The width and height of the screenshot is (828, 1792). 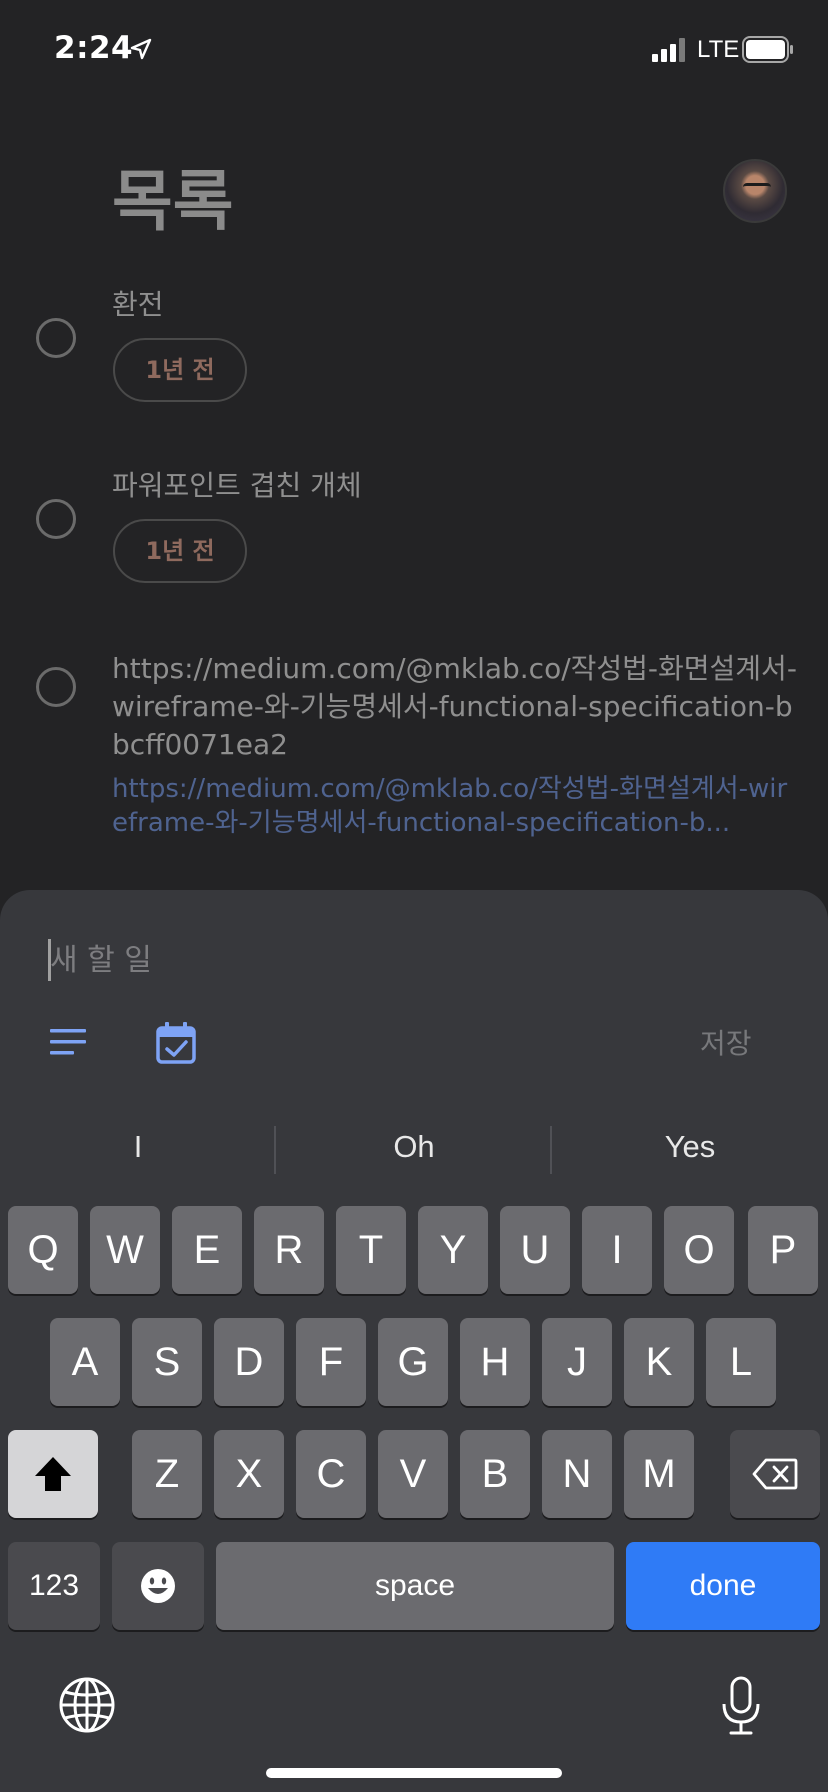 I want to click on emoji-key, so click(x=158, y=1586).